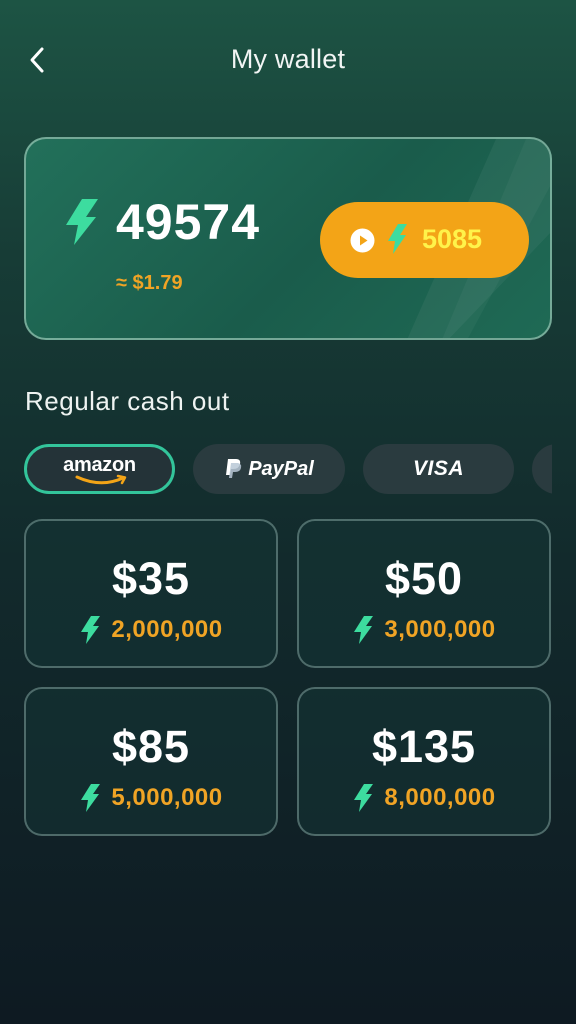 The height and width of the screenshot is (1024, 576). I want to click on cashout-offer: $135 8,000,000, so click(424, 761).